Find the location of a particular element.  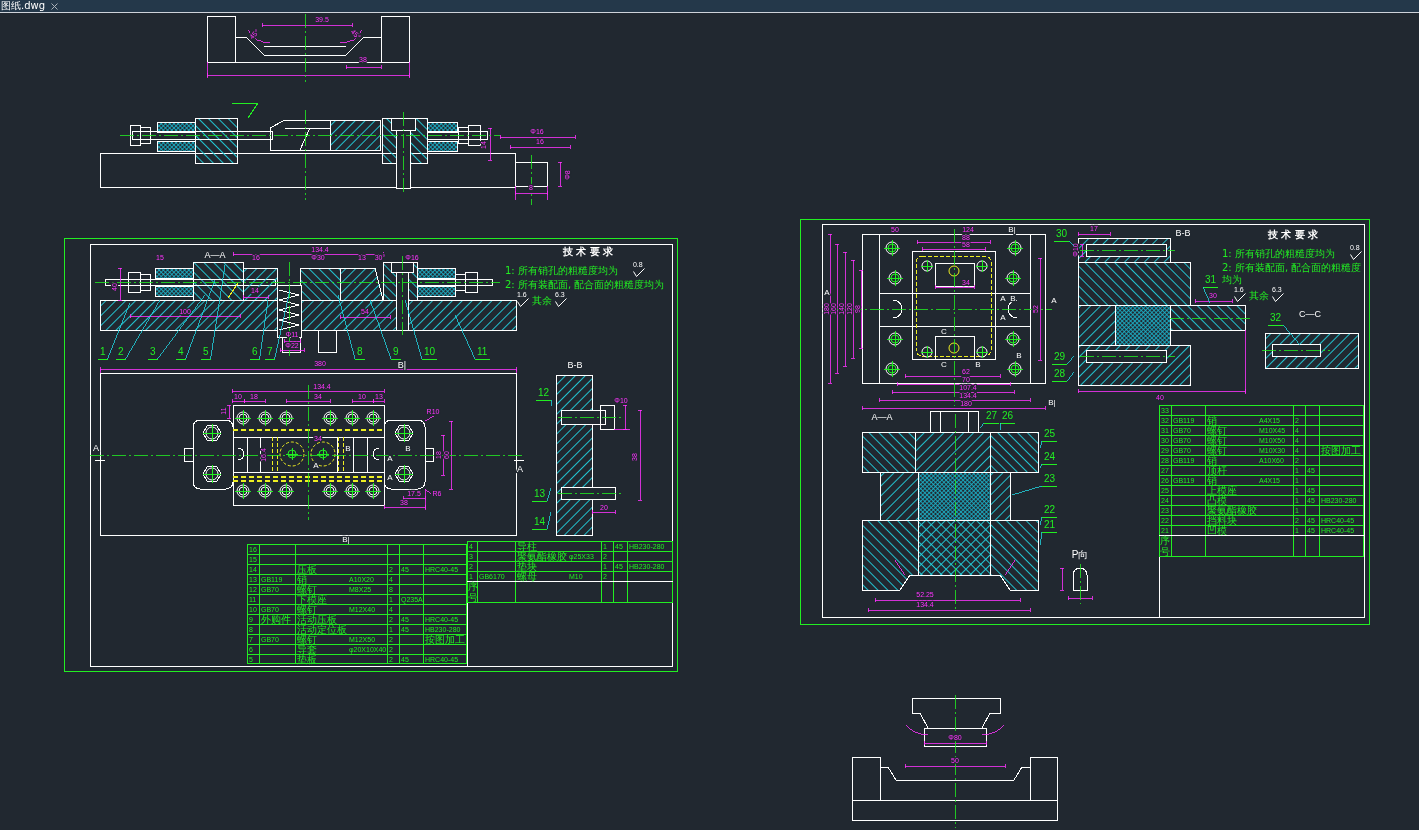

table-cell-text: 下模座 is located at coordinates (312, 600).